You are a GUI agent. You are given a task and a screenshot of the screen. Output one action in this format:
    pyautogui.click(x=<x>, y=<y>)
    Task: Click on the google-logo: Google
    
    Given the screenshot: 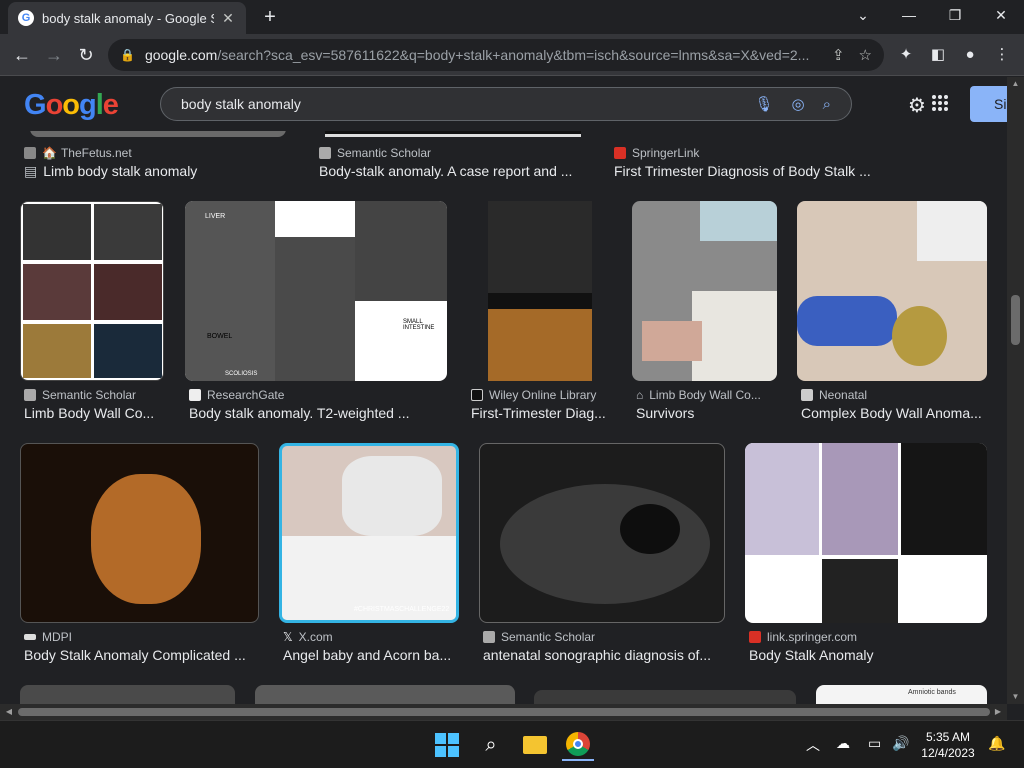 What is the action you would take?
    pyautogui.click(x=71, y=105)
    